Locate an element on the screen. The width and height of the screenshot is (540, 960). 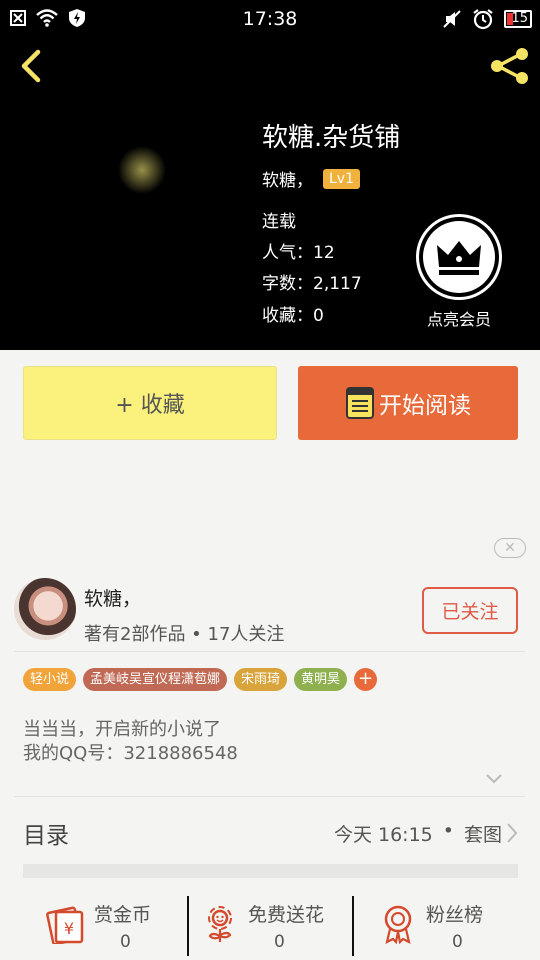
author-stats: 著有2部作品 • 17人关注 is located at coordinates (184, 634).